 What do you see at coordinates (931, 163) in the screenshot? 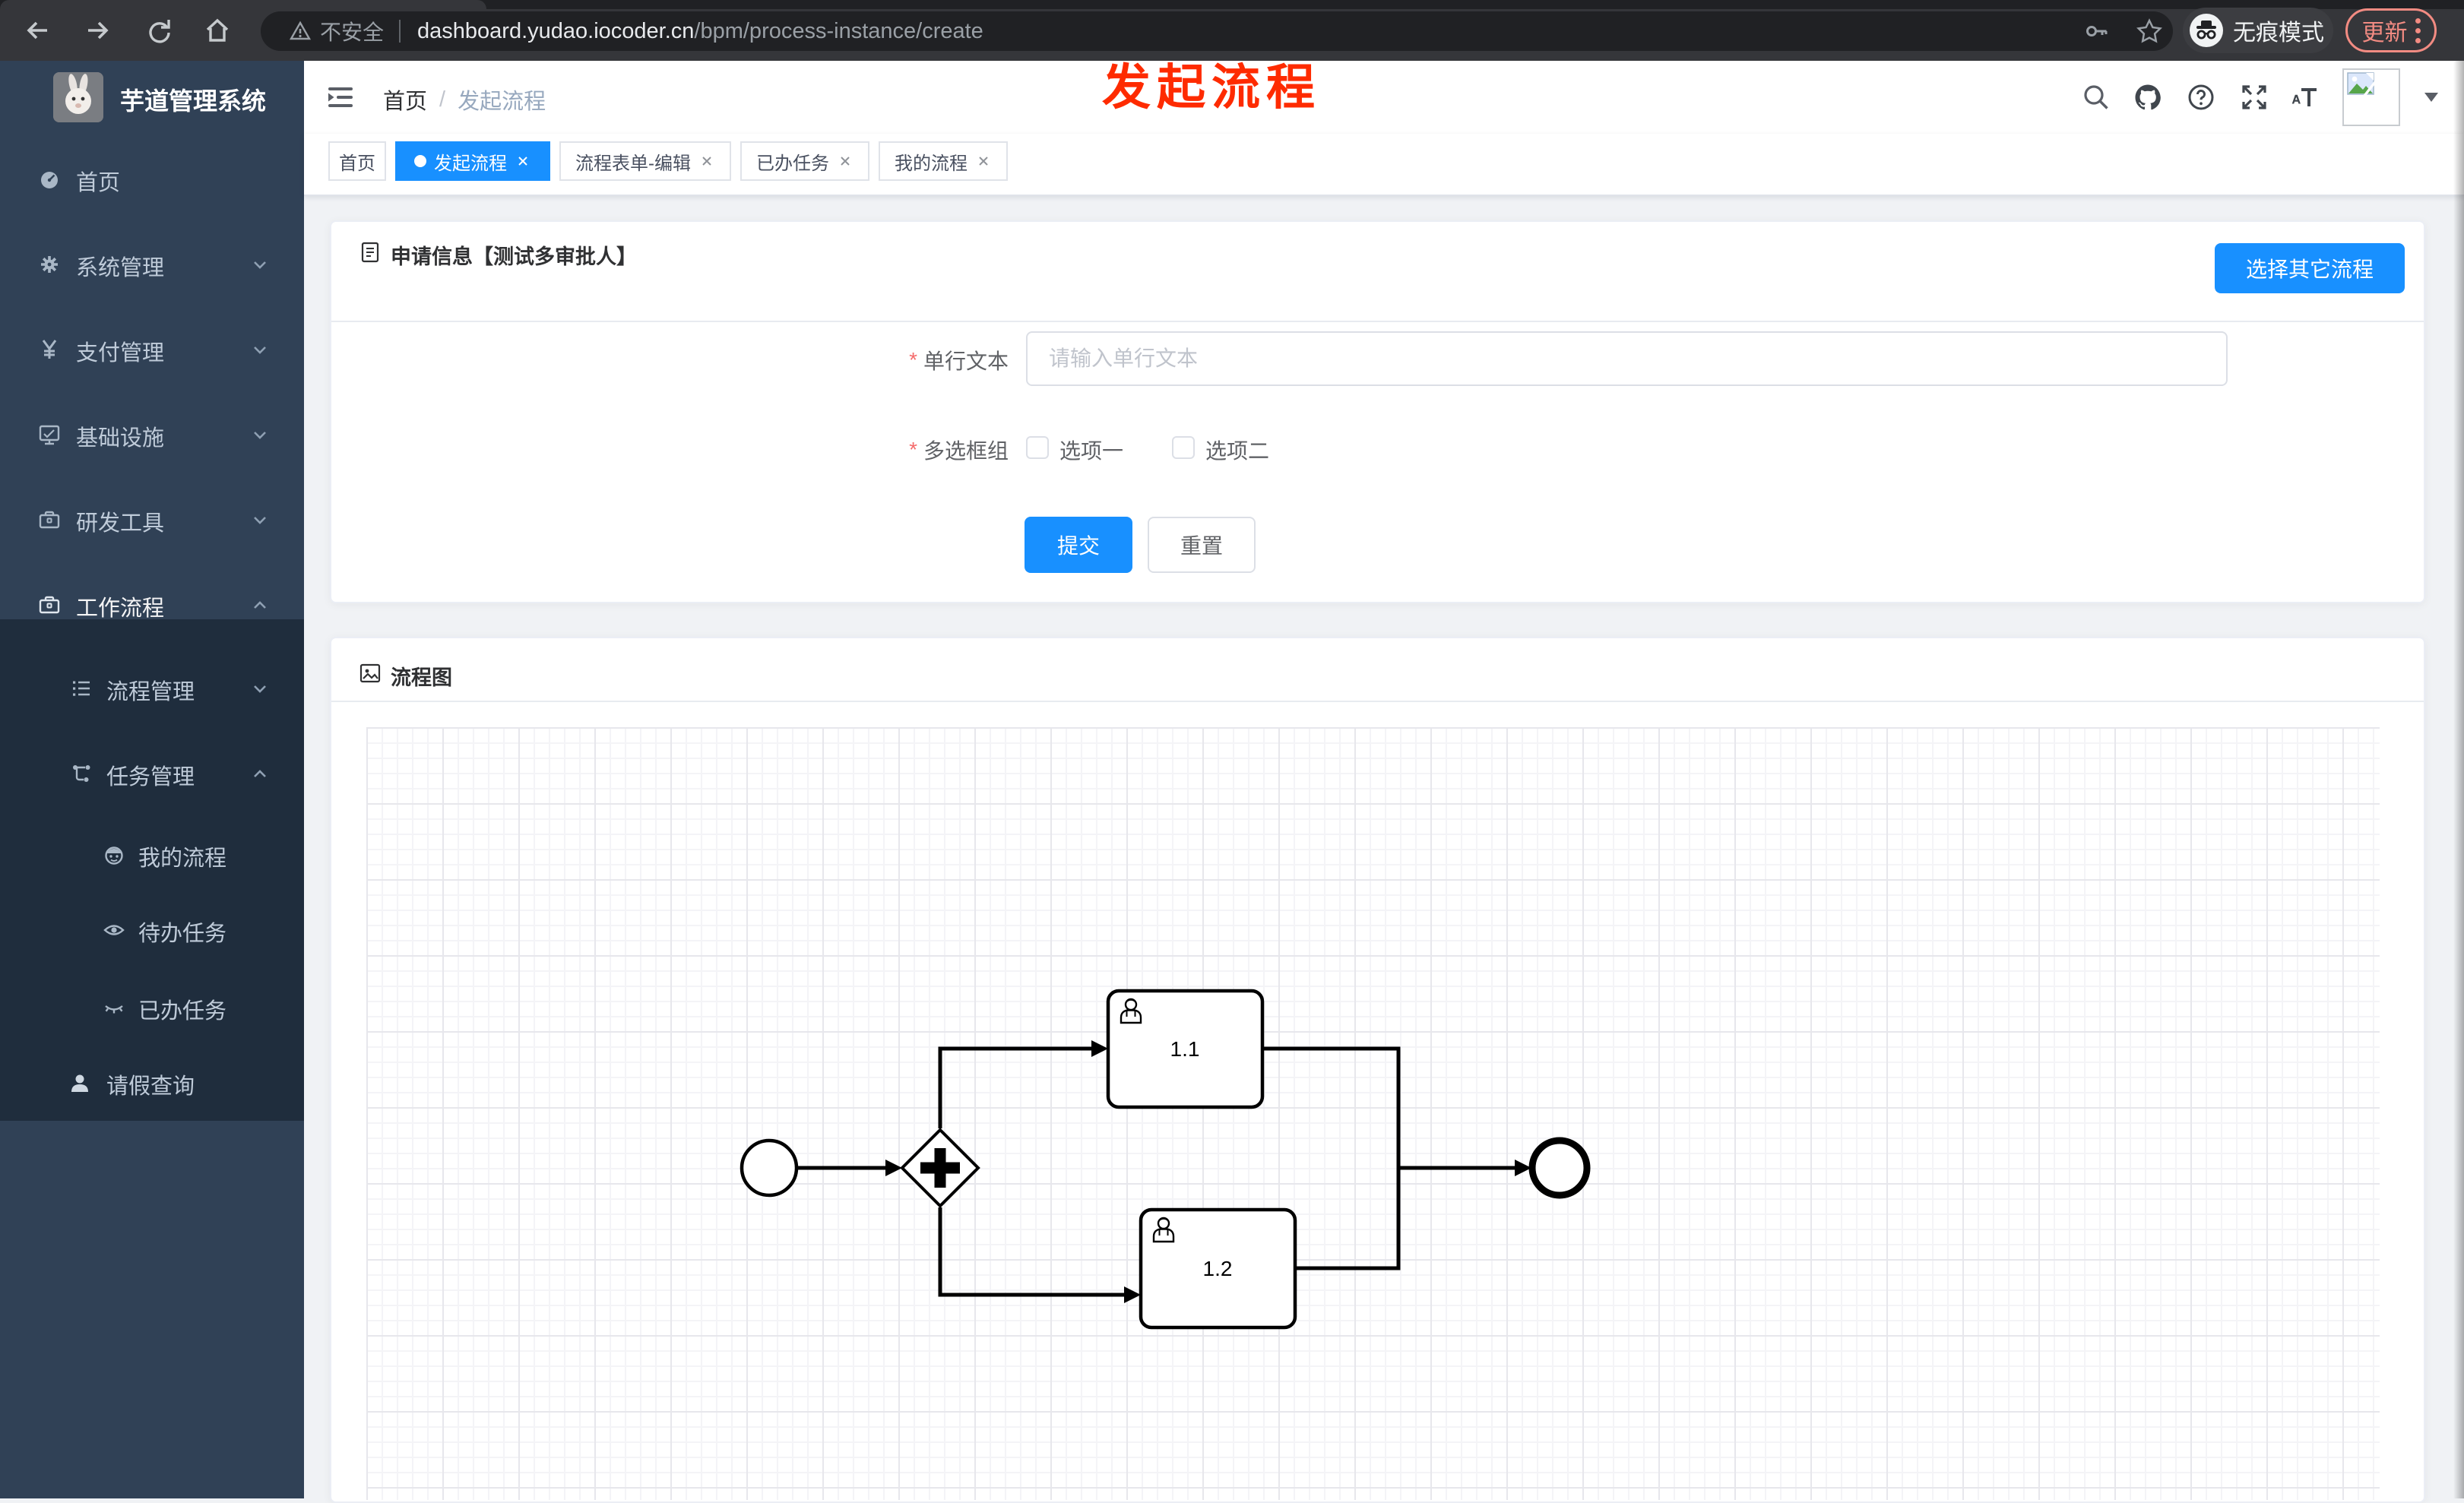
I see `tab-label: 我的流程` at bounding box center [931, 163].